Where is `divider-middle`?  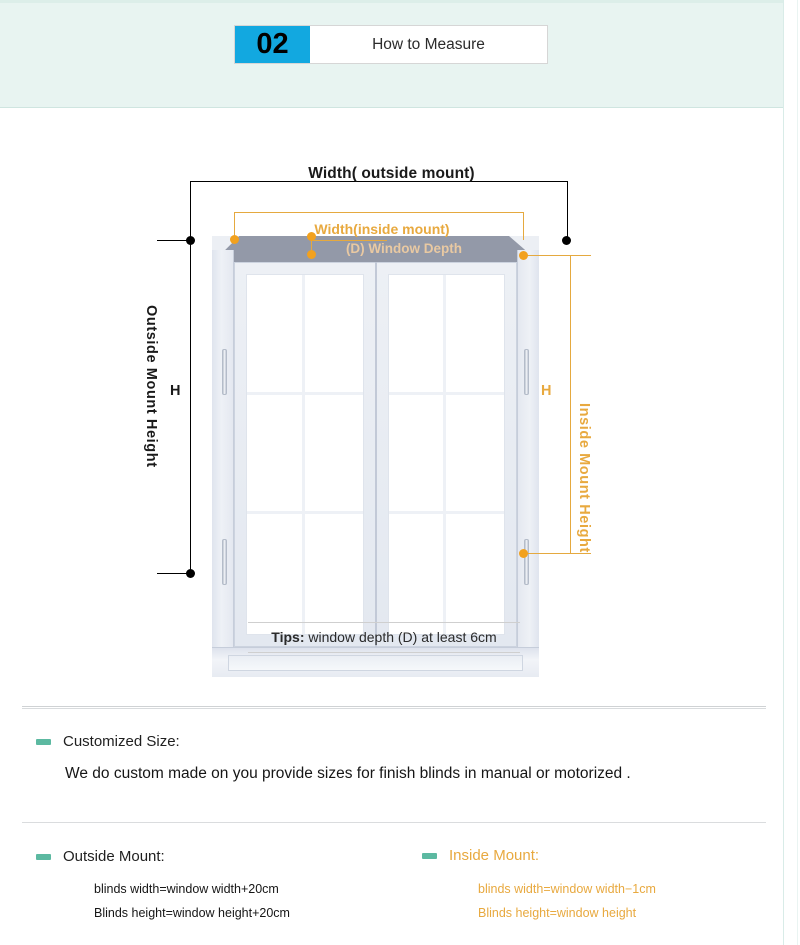 divider-middle is located at coordinates (394, 822).